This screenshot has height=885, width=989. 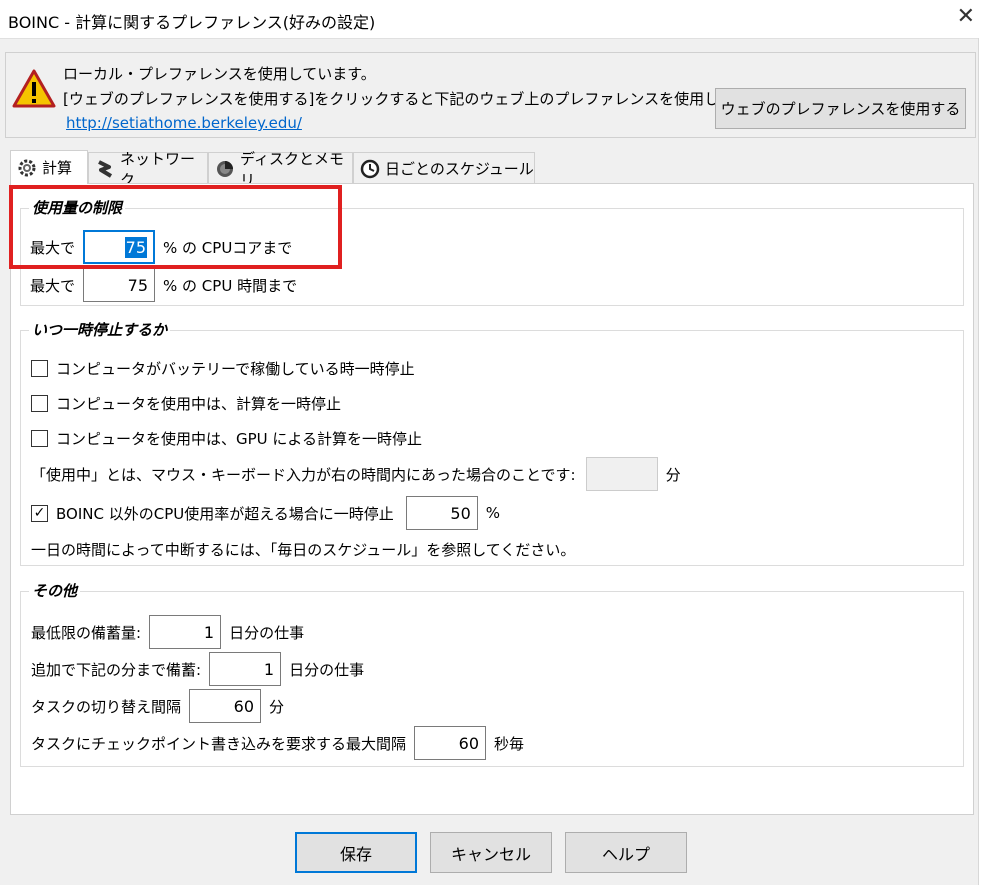 I want to click on other-title: その他, so click(x=55, y=590).